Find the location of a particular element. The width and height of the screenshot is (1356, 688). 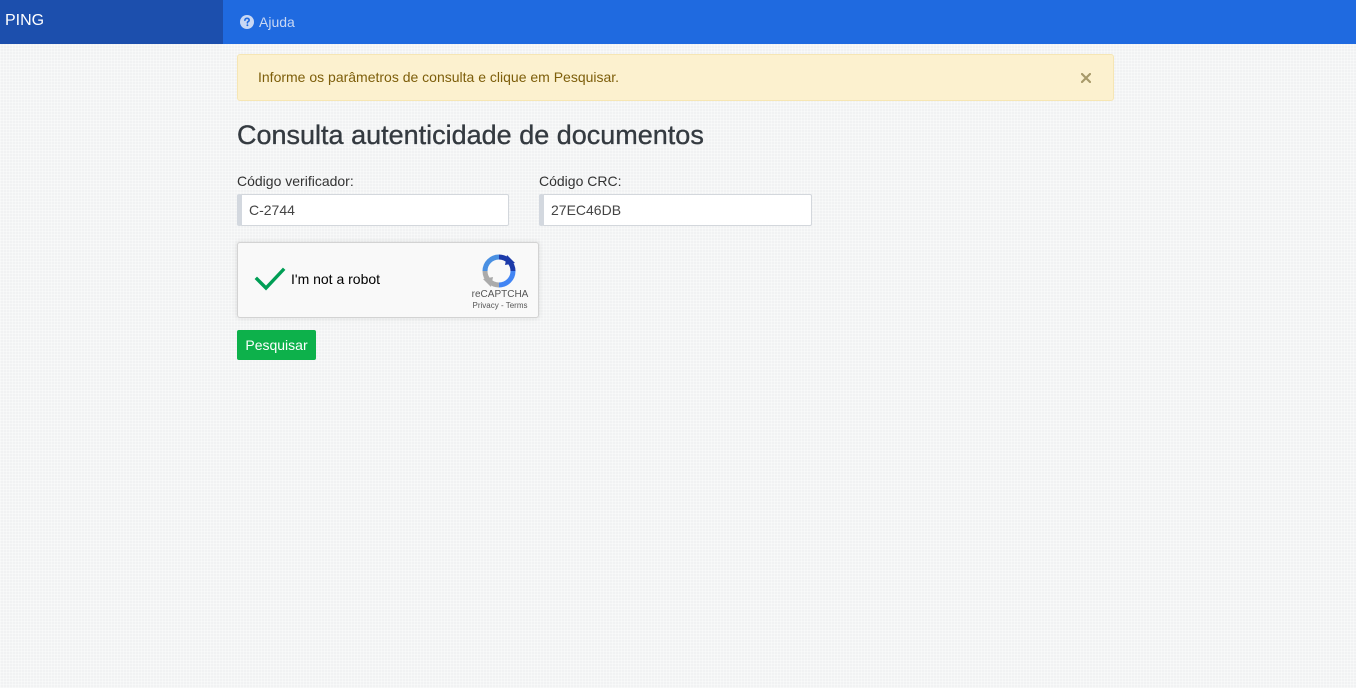

recaptcha-logo-icon is located at coordinates (499, 271).